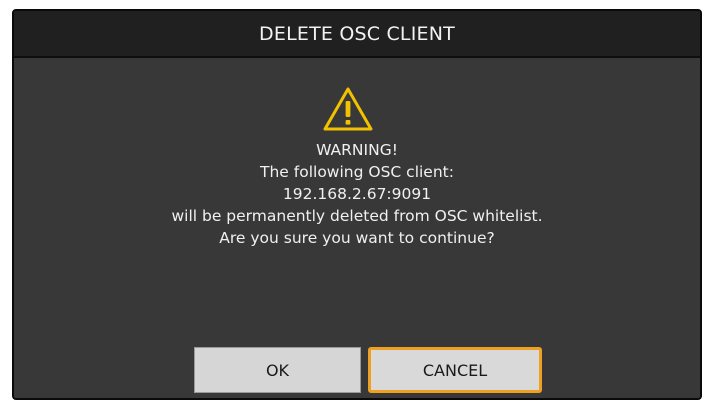 The width and height of the screenshot is (709, 403). I want to click on cancel-button: CANCEL, so click(455, 370).